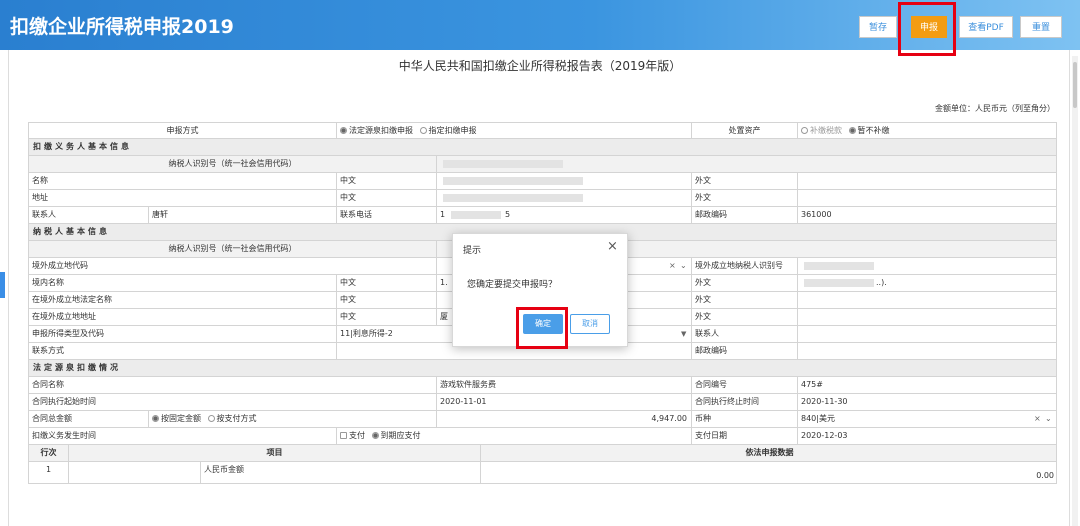 The height and width of the screenshot is (526, 1080). What do you see at coordinates (928, 334) in the screenshot?
I see `taxpayer-contact-field` at bounding box center [928, 334].